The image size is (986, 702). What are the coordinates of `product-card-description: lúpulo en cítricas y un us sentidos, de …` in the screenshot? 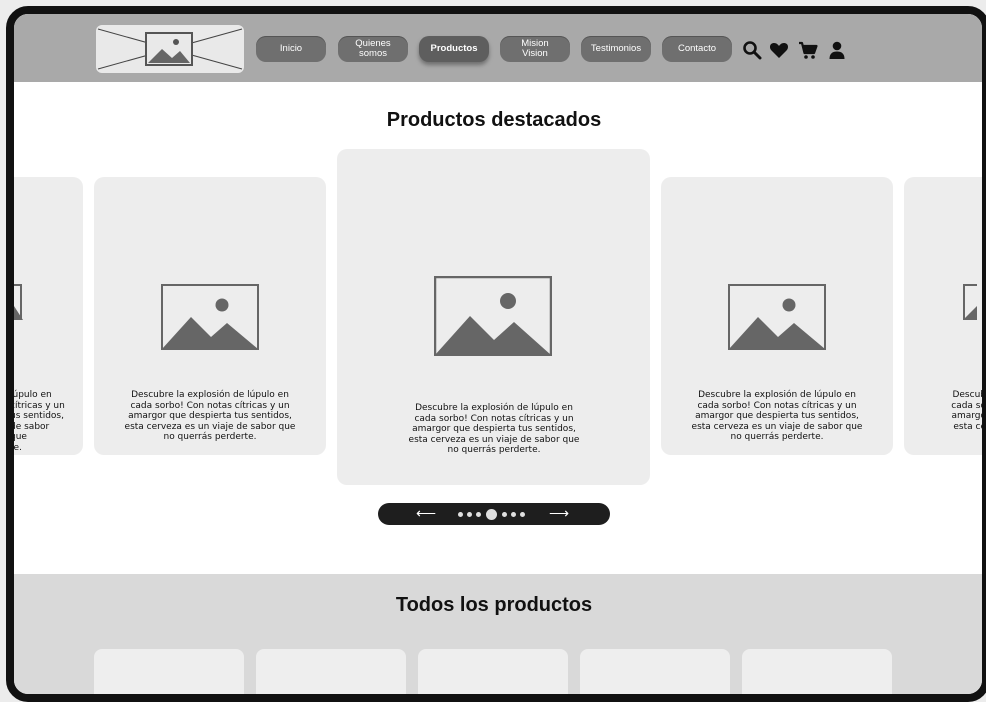 It's located at (37, 421).